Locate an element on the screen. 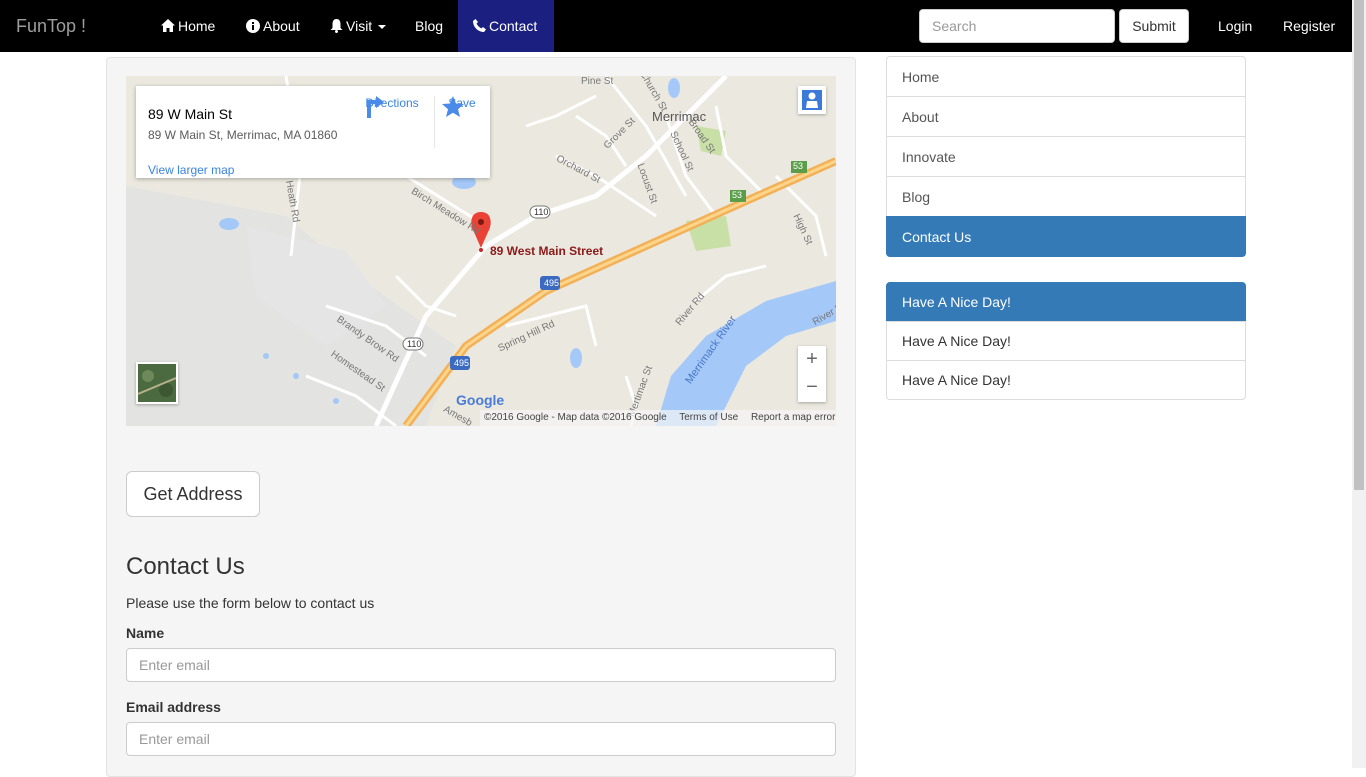 The image size is (1366, 777). map-shield-495-a: 495 is located at coordinates (552, 283).